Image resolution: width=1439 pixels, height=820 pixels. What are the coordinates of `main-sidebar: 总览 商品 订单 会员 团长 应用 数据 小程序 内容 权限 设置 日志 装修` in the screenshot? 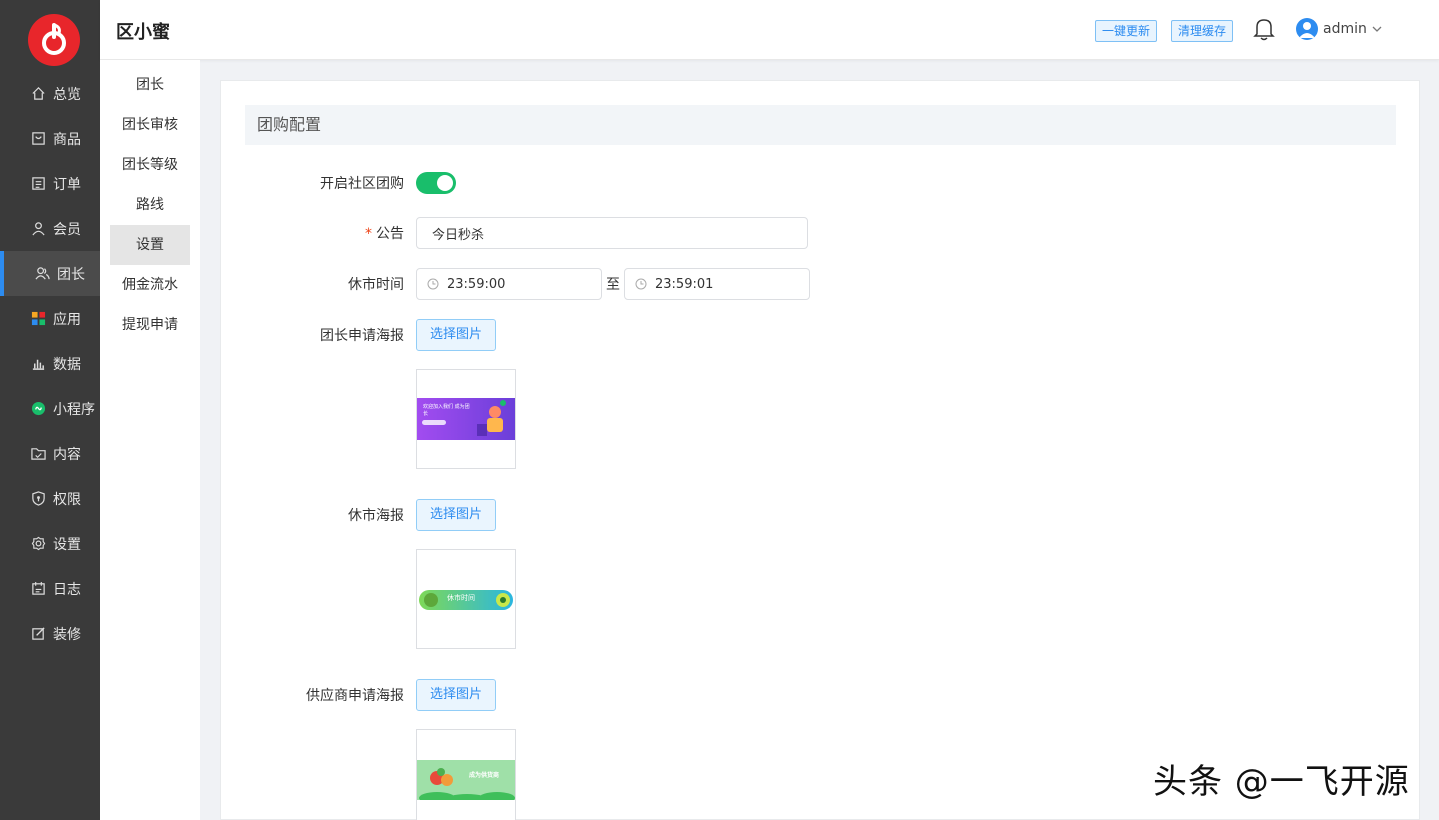 It's located at (50, 410).